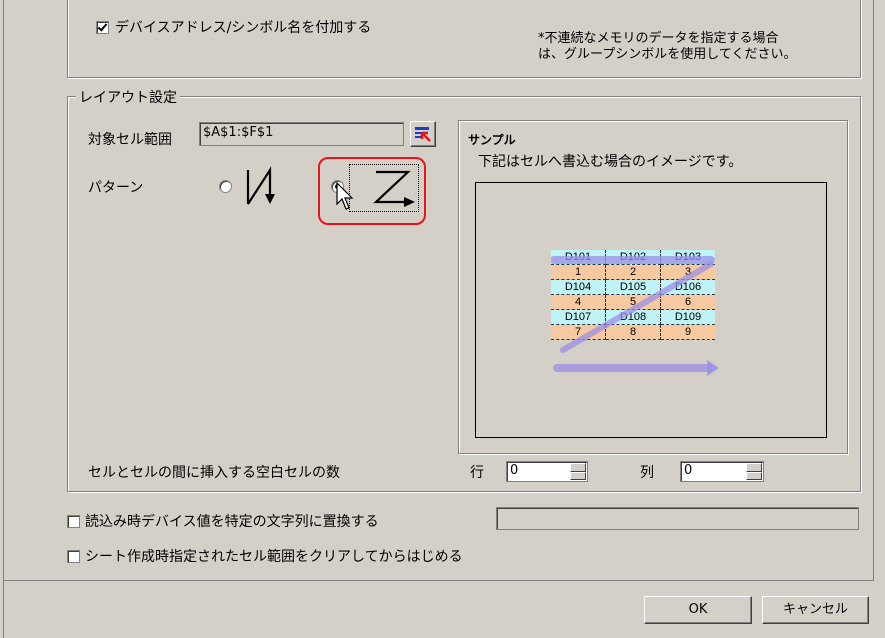  I want to click on sample-row: 4 5 6, so click(633, 302).